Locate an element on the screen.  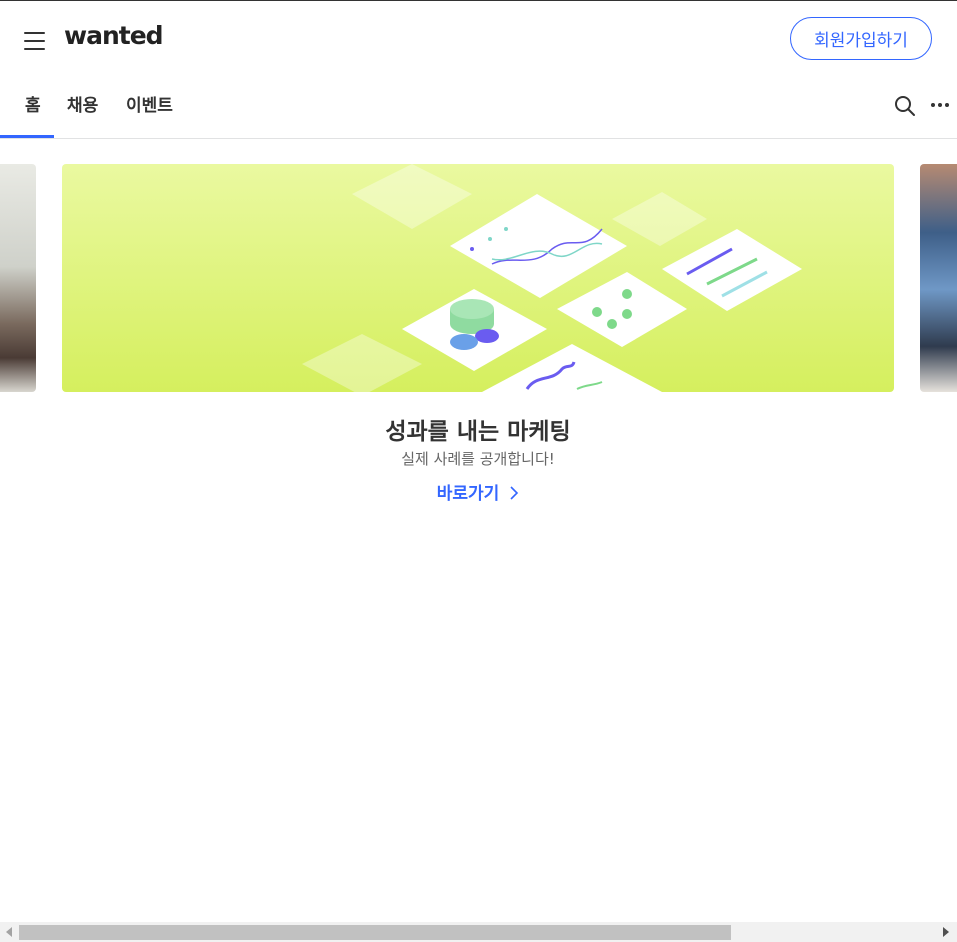
carousel-prev-slide is located at coordinates (18, 278).